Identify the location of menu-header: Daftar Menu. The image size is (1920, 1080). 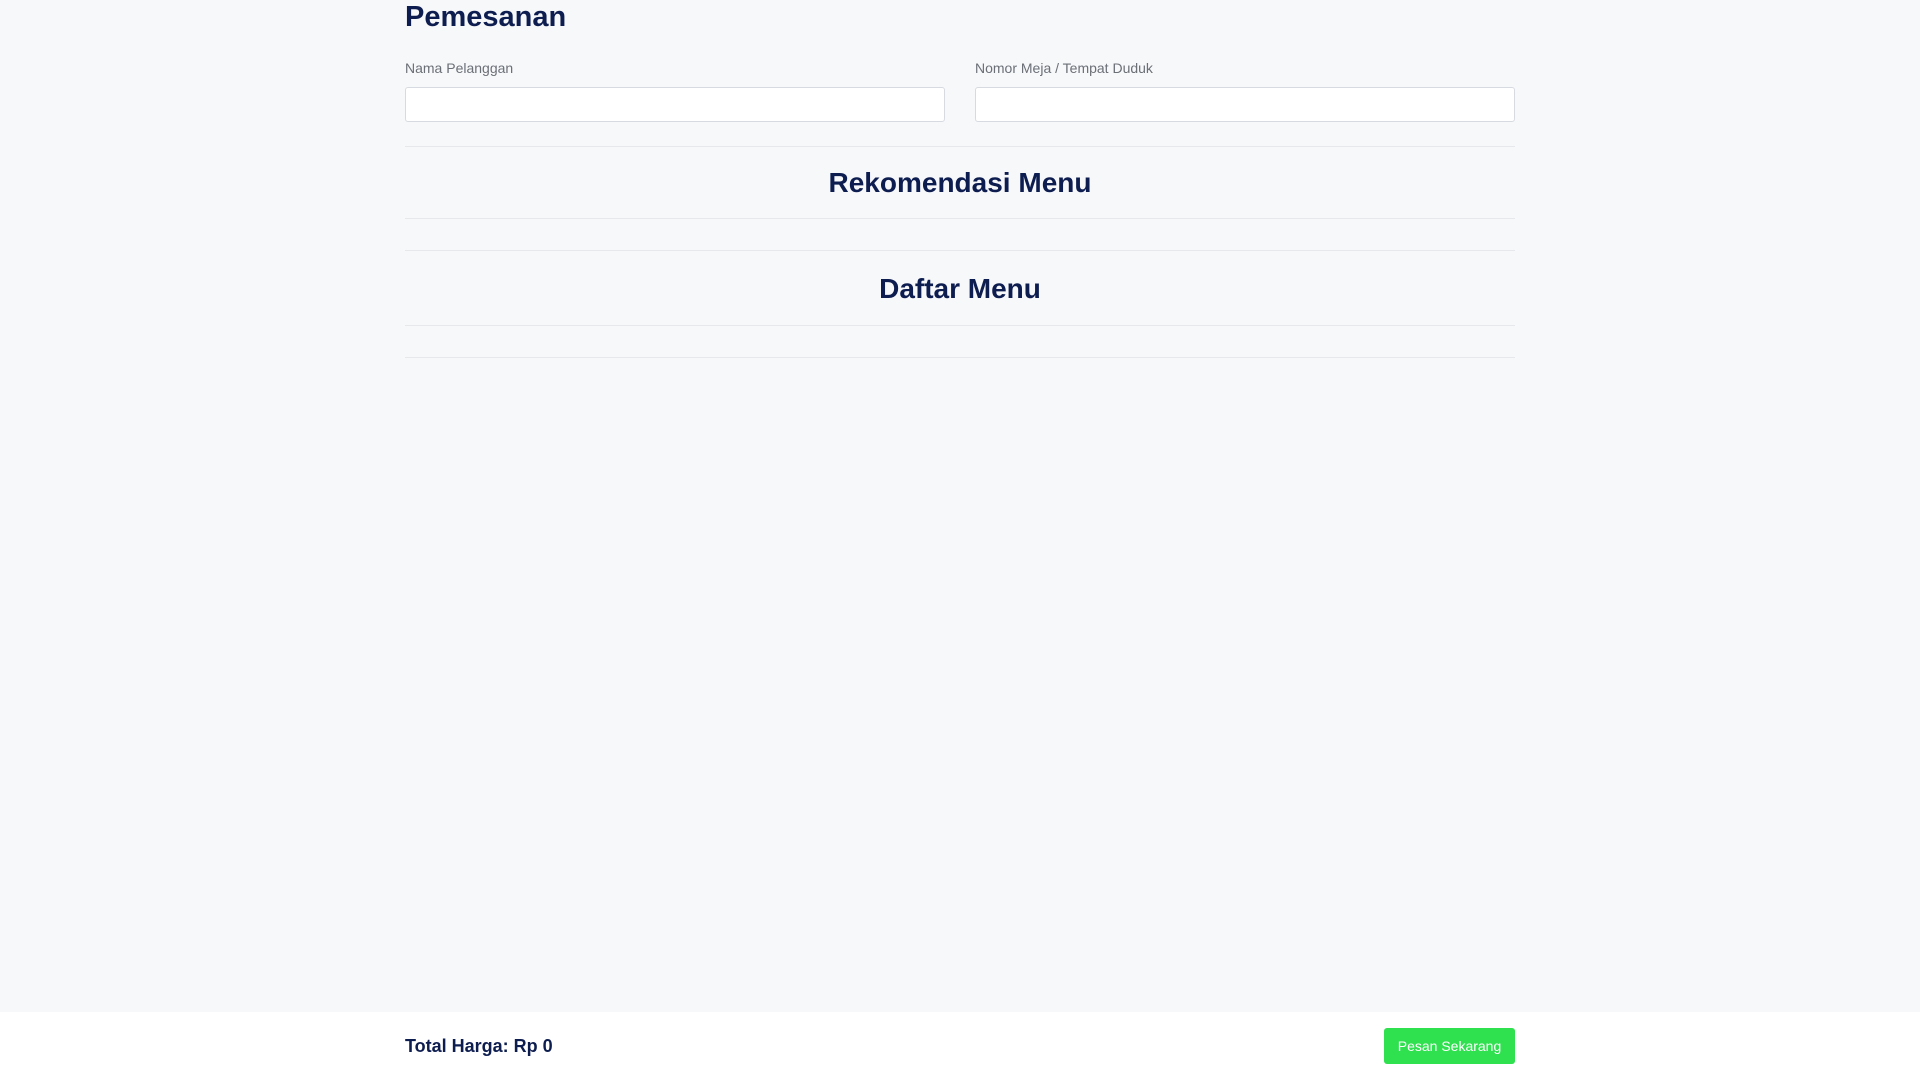
(960, 289).